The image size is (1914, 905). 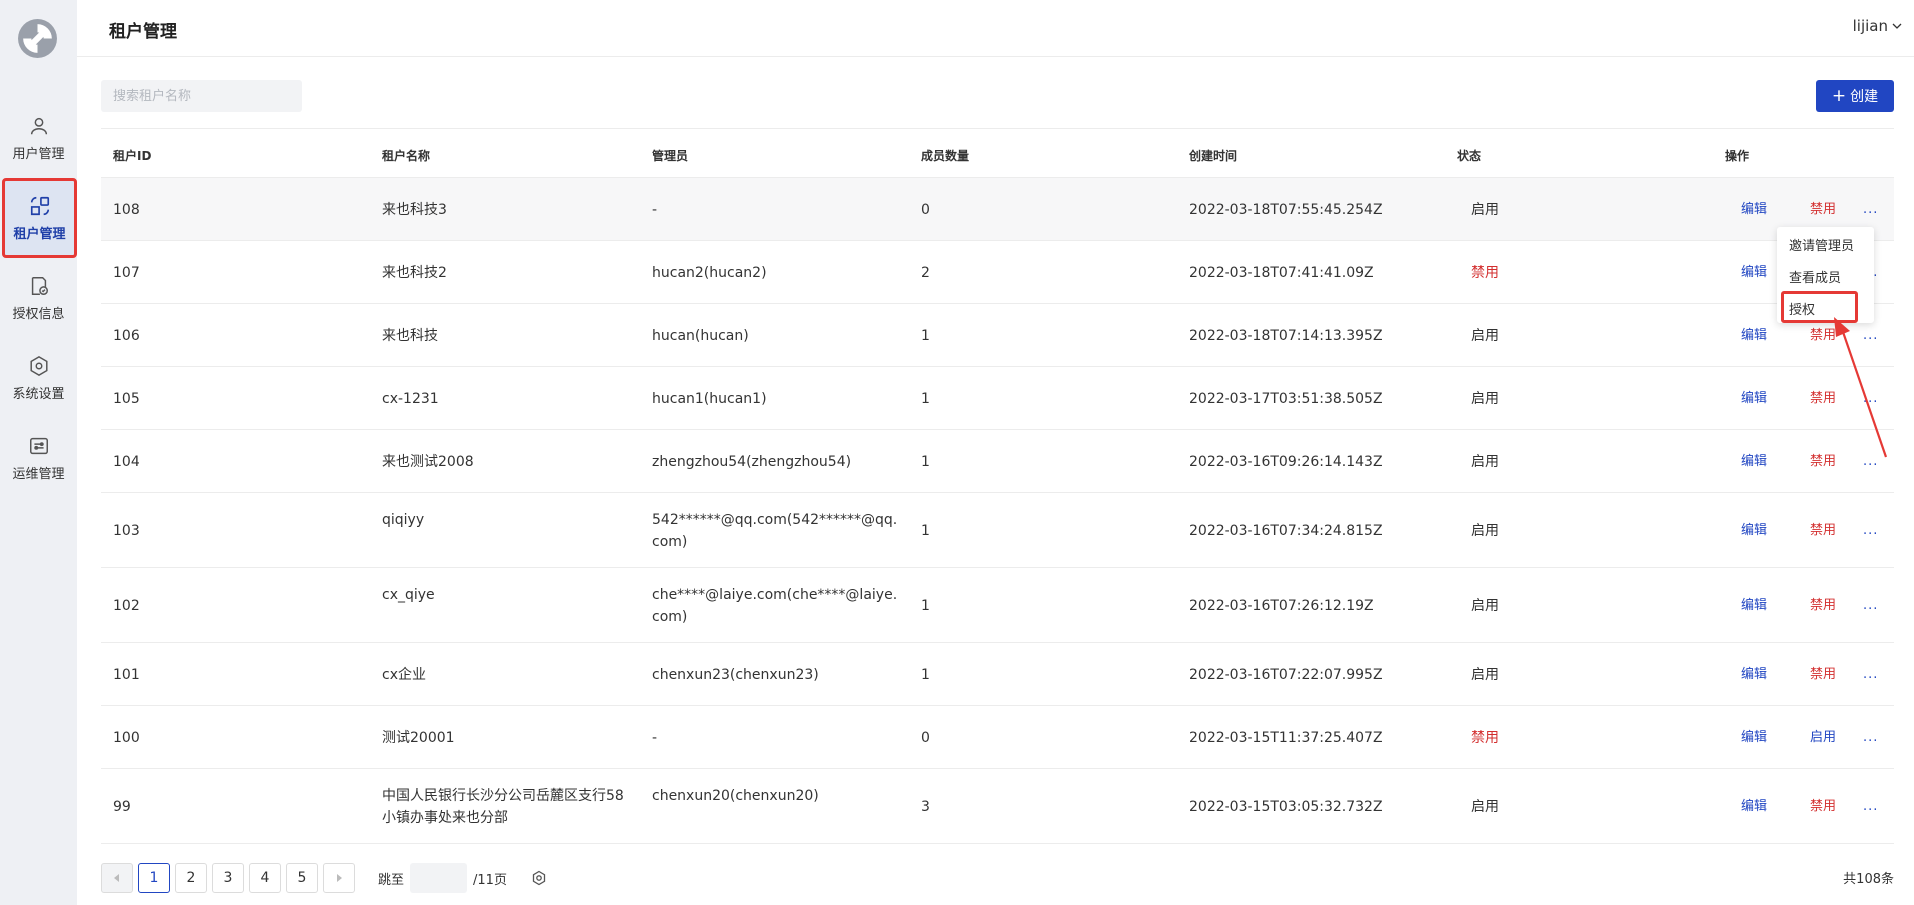 I want to click on prev-page-button, so click(x=117, y=878).